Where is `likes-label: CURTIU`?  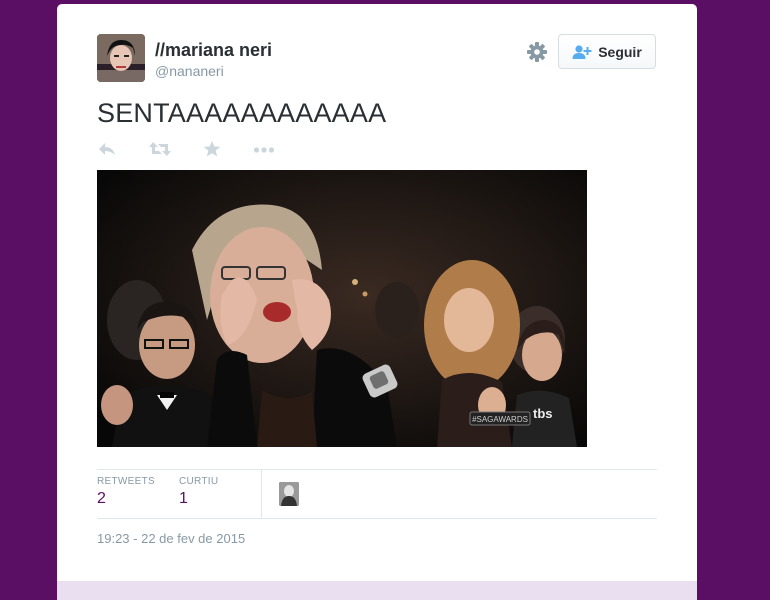 likes-label: CURTIU is located at coordinates (199, 481).